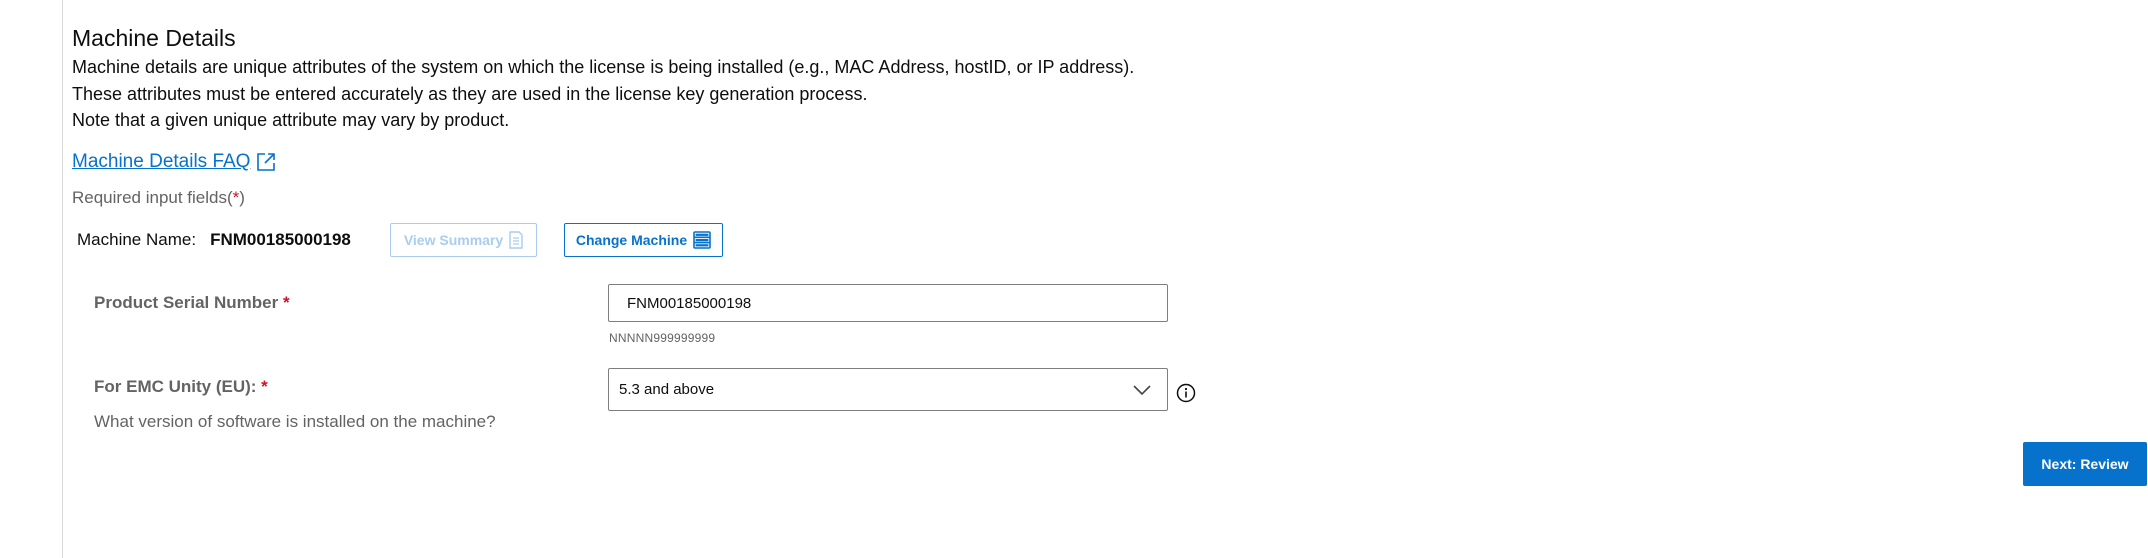 This screenshot has width=2148, height=558. I want to click on left-divider, so click(62, 279).